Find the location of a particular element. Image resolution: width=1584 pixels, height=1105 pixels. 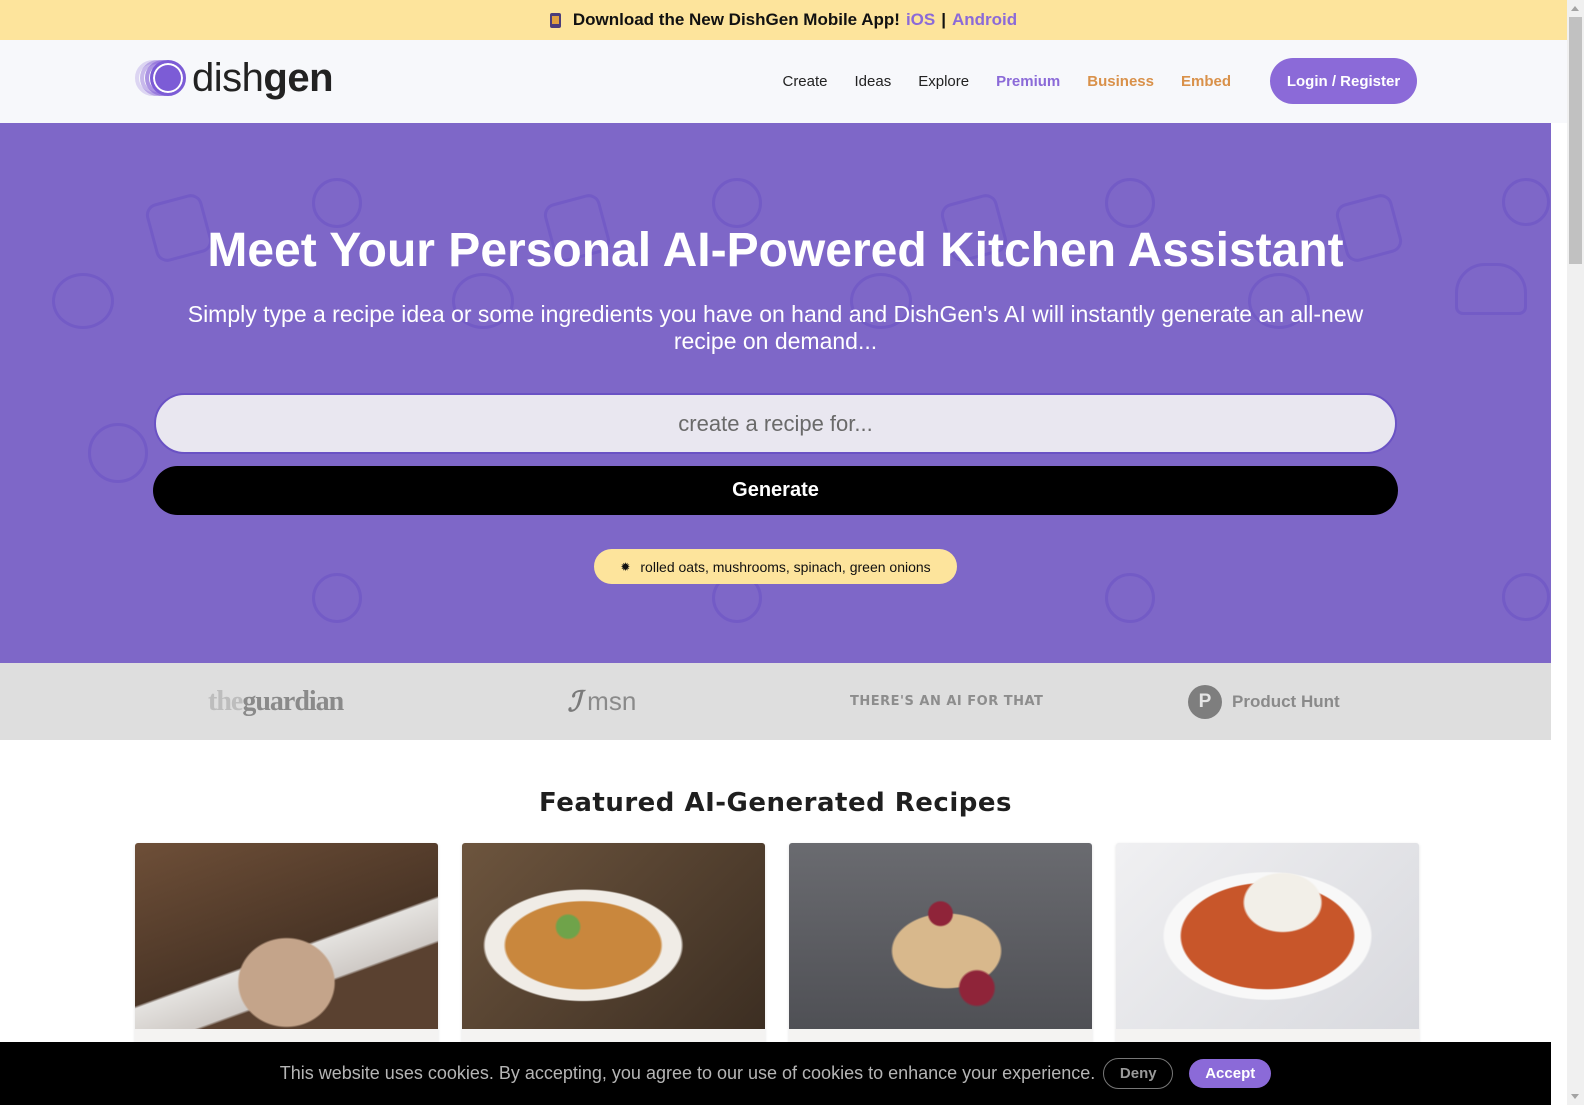

theresanaiforthat-logo: THERE'S AN AI FOR THAT is located at coordinates (947, 701).